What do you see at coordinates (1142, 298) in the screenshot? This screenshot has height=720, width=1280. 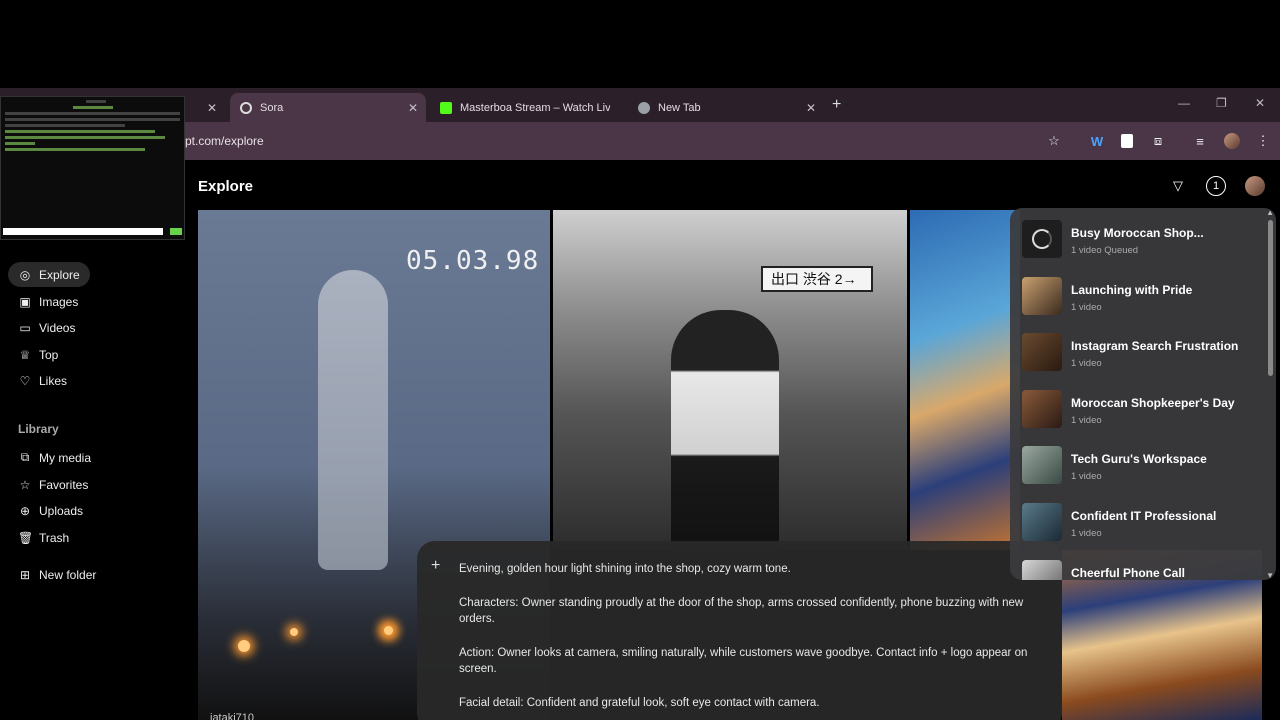 I see `queue-item: Launching with Pride 1 video` at bounding box center [1142, 298].